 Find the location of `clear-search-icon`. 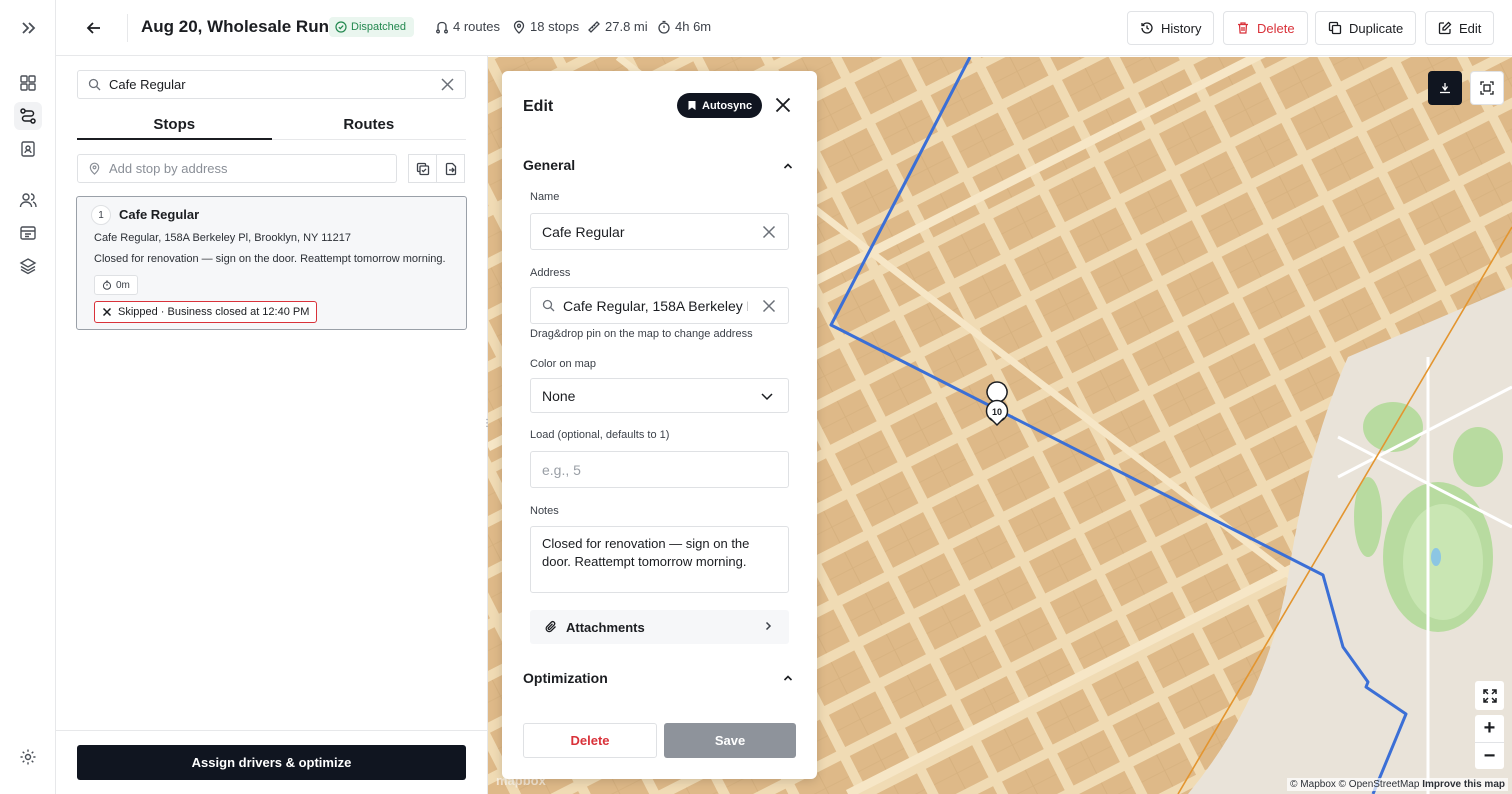

clear-search-icon is located at coordinates (447, 84).